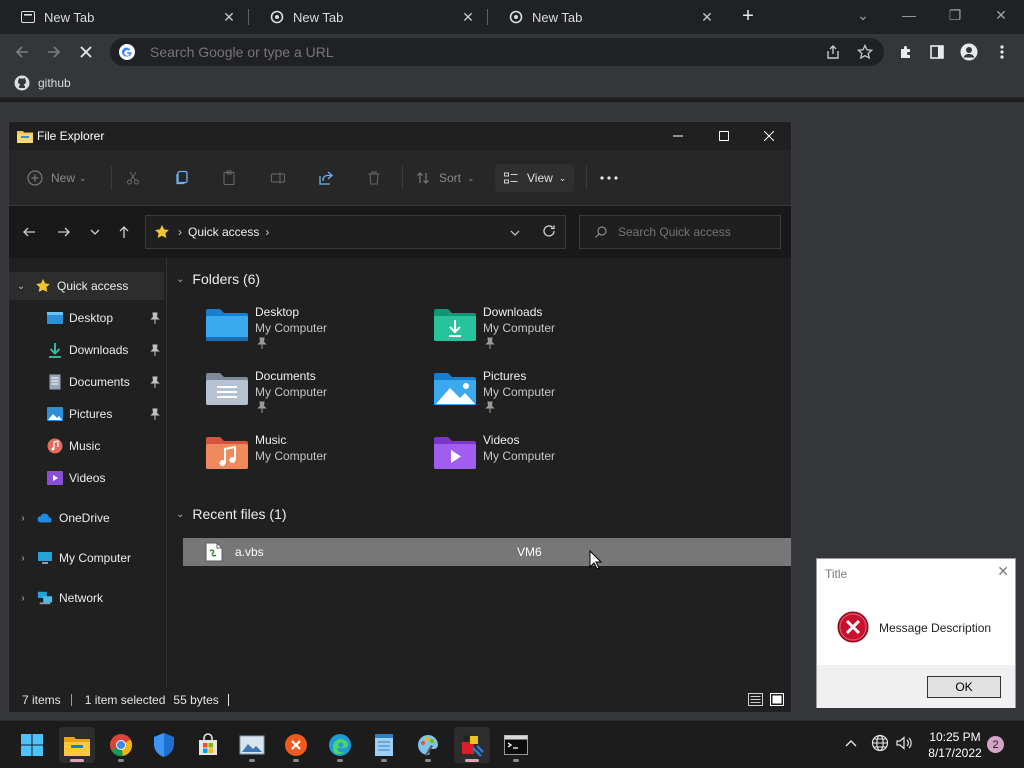  I want to click on folder-tile-downloads: Downloads My Computer, so click(543, 335).